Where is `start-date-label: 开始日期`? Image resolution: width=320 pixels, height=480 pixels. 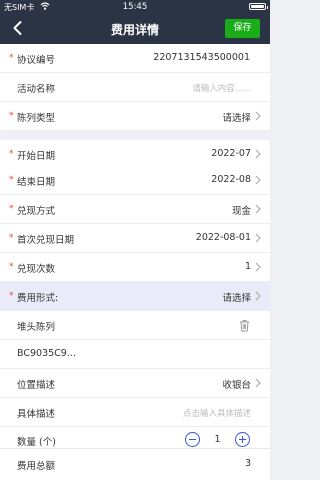
start-date-label: 开始日期 is located at coordinates (36, 156).